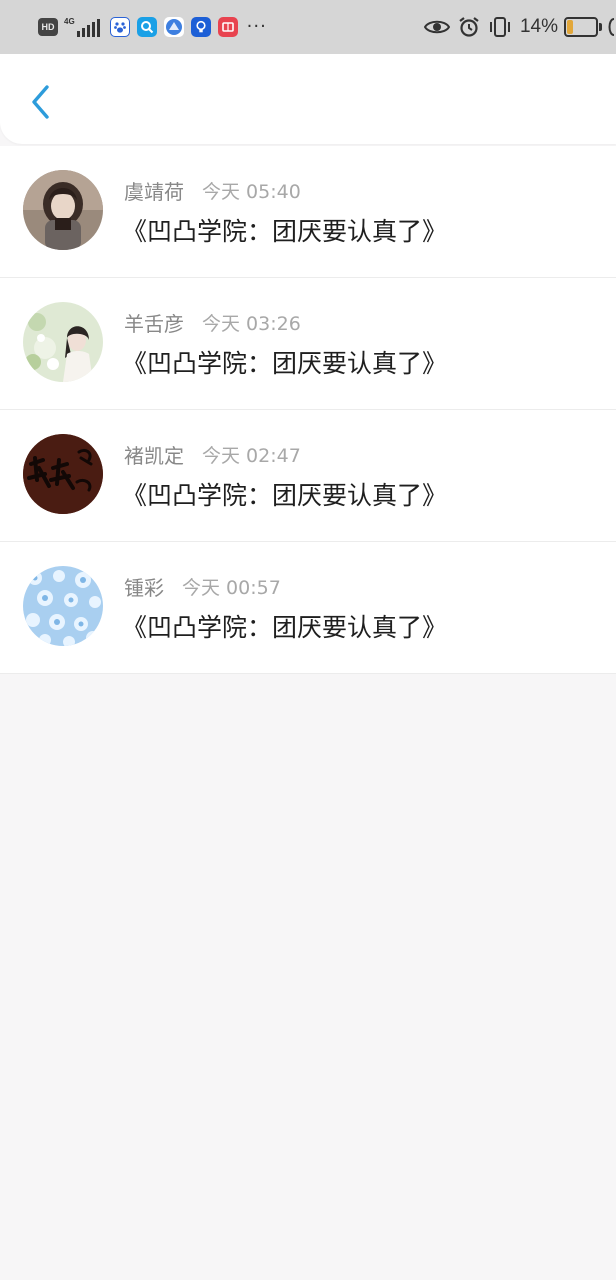  I want to click on status-bar: HD 4G ··· 14%, so click(308, 27).